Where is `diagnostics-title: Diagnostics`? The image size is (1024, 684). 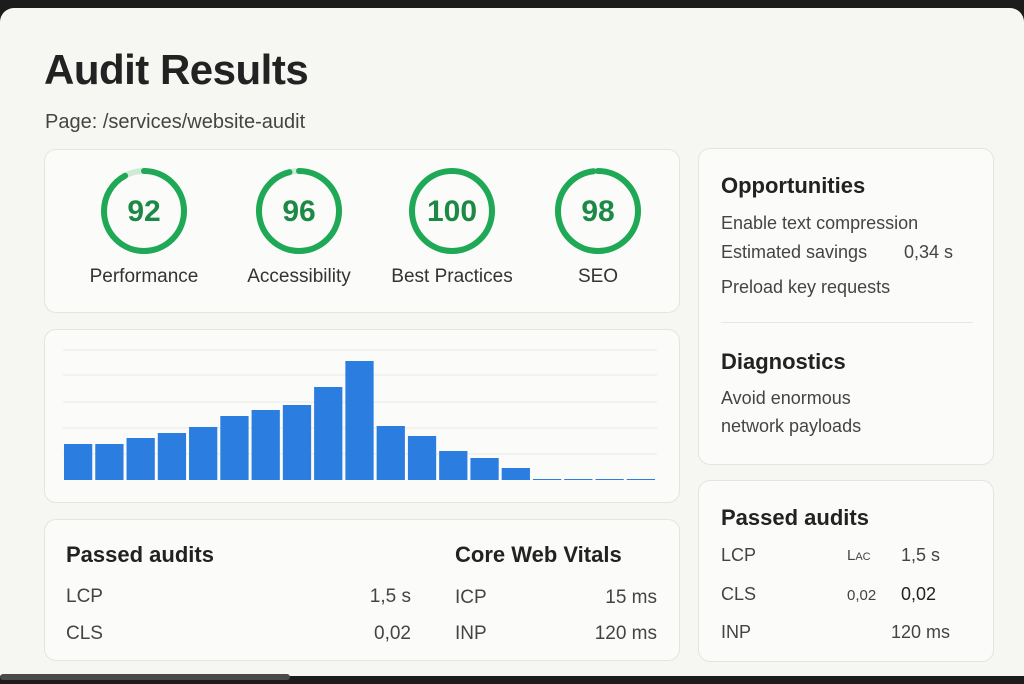 diagnostics-title: Diagnostics is located at coordinates (783, 361).